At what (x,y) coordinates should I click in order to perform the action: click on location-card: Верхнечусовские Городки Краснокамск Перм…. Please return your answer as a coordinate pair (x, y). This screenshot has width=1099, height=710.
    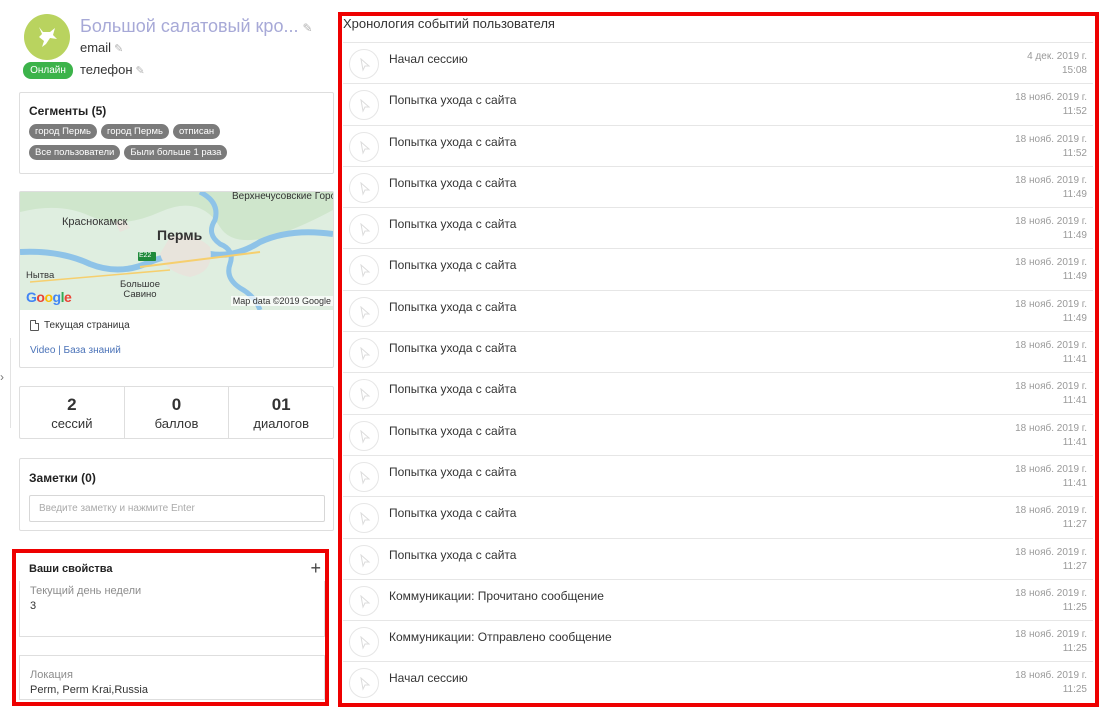
    Looking at the image, I should click on (176, 279).